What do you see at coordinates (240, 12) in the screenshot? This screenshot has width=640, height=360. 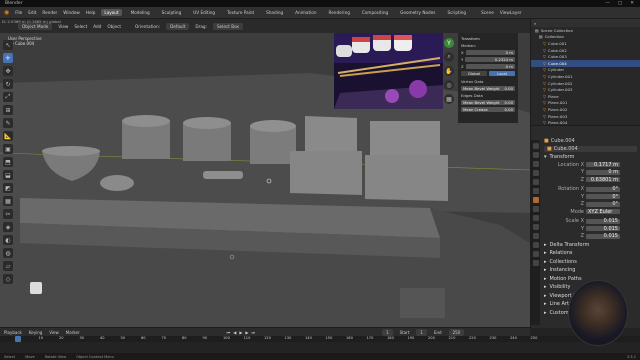 I see `tab-texture-paint: Texture Paint` at bounding box center [240, 12].